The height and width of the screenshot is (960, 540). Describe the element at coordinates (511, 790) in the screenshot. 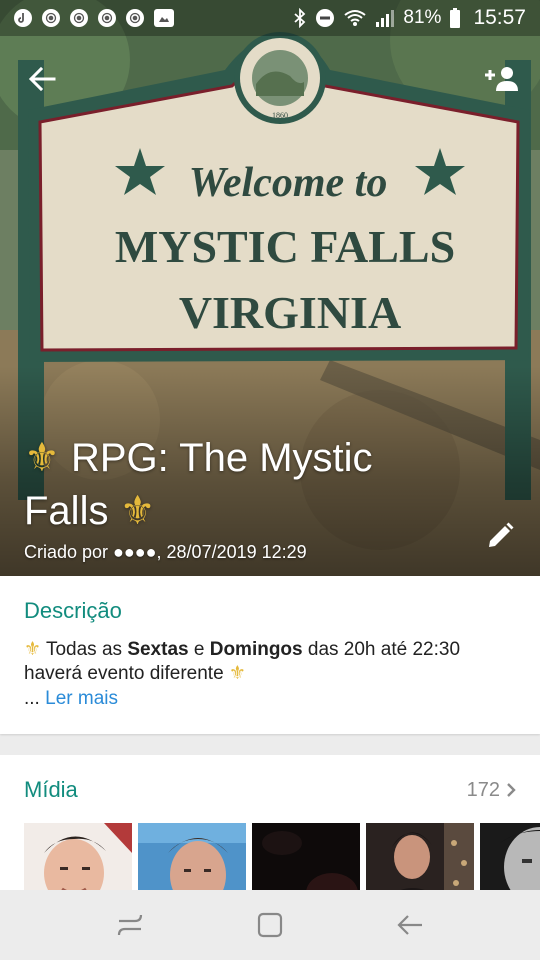

I see `chevron-right-icon` at that location.